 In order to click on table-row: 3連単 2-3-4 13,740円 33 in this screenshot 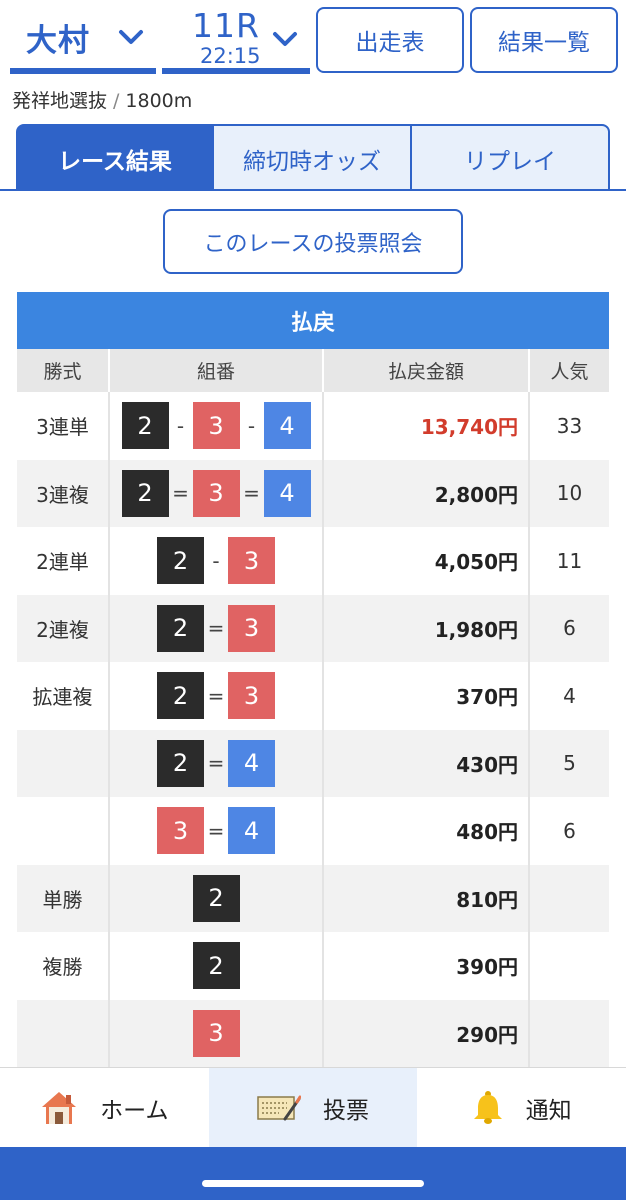, I will do `click(313, 426)`.